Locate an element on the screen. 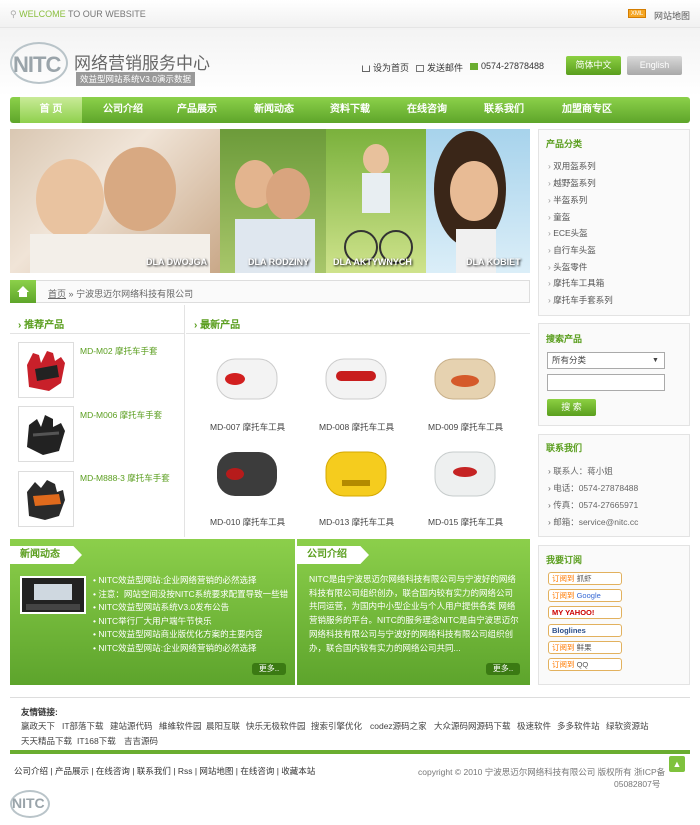  category-item: 童盔 is located at coordinates (559, 217).